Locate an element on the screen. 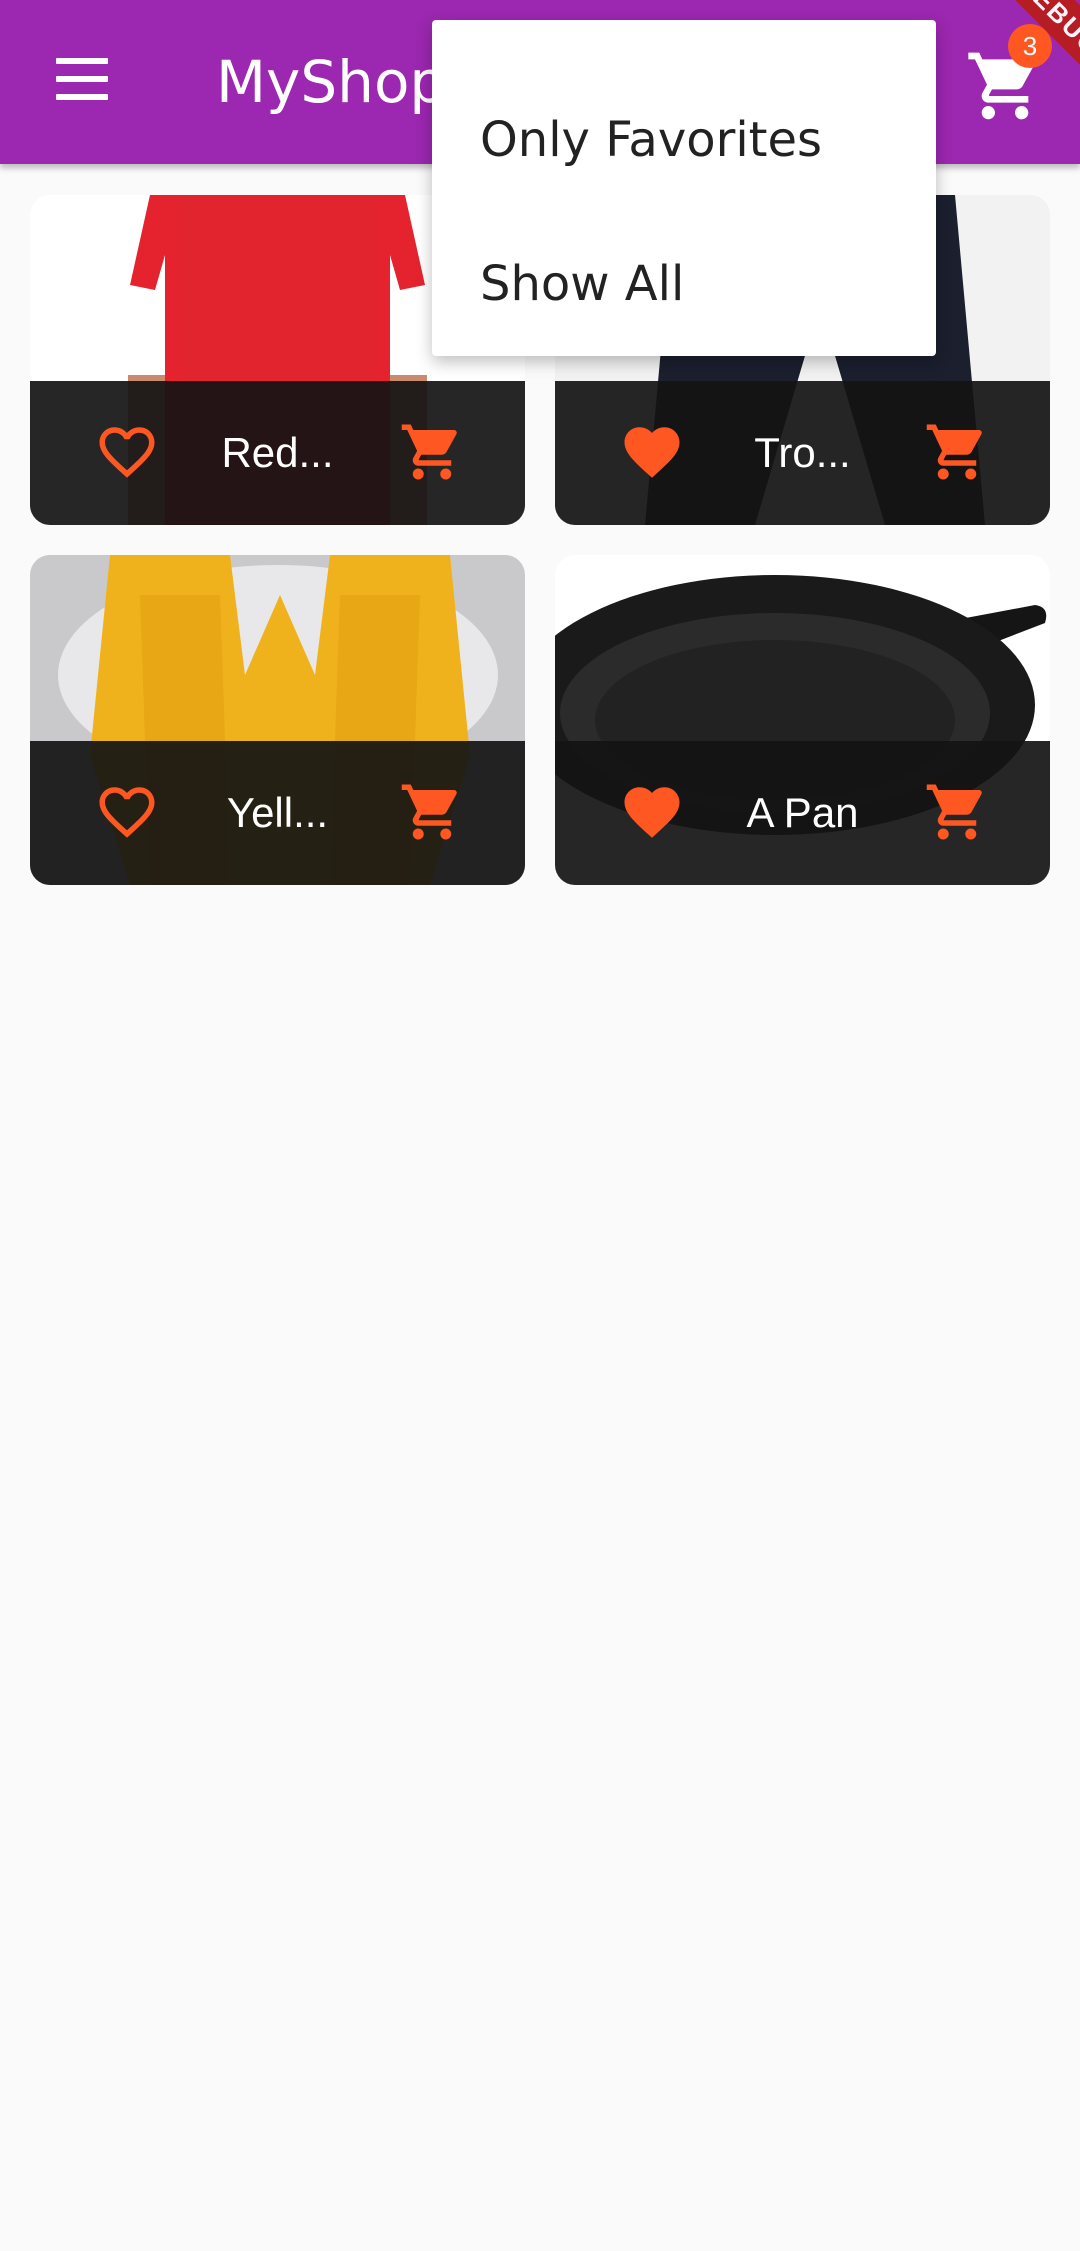 This screenshot has height=2251, width=1080. app-title: MyShop is located at coordinates (331, 82).